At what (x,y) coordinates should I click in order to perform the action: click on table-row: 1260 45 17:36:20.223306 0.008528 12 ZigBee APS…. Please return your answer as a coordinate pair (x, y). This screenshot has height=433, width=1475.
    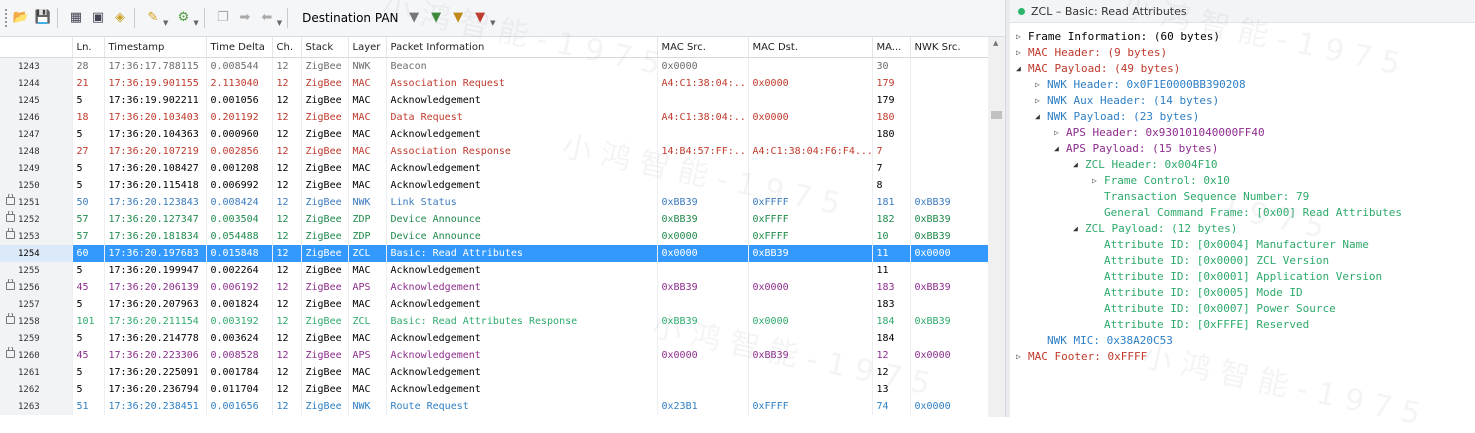
    Looking at the image, I should click on (494, 355).